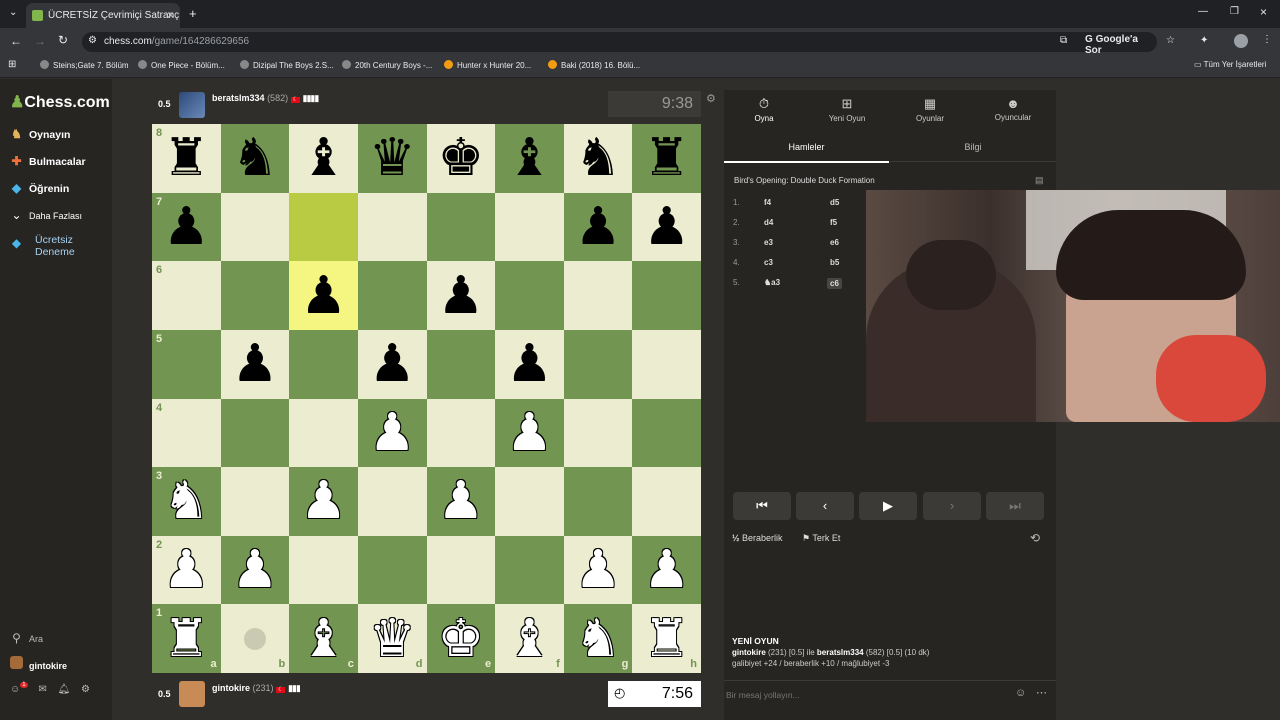 Image resolution: width=1280 pixels, height=720 pixels. I want to click on top-player-info: beratslm334 (582) ☾ ▮▮▮▮, so click(265, 98).